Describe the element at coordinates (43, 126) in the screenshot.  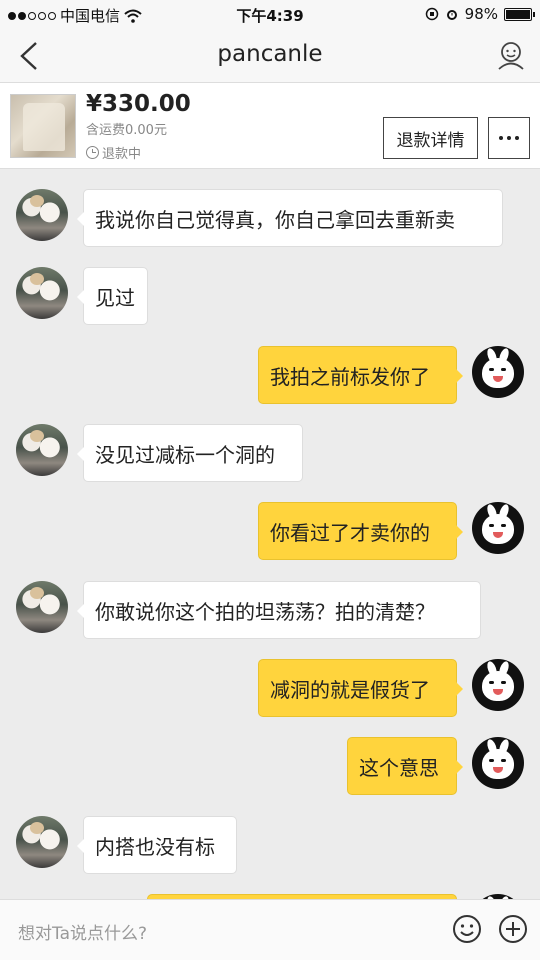
I see `product-thumbnail` at that location.